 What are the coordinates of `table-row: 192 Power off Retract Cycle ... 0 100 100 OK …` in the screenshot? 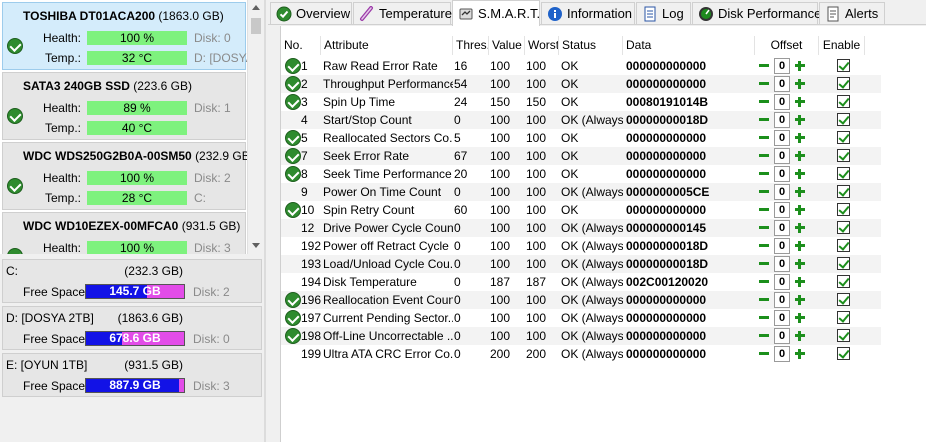 It's located at (581, 246).